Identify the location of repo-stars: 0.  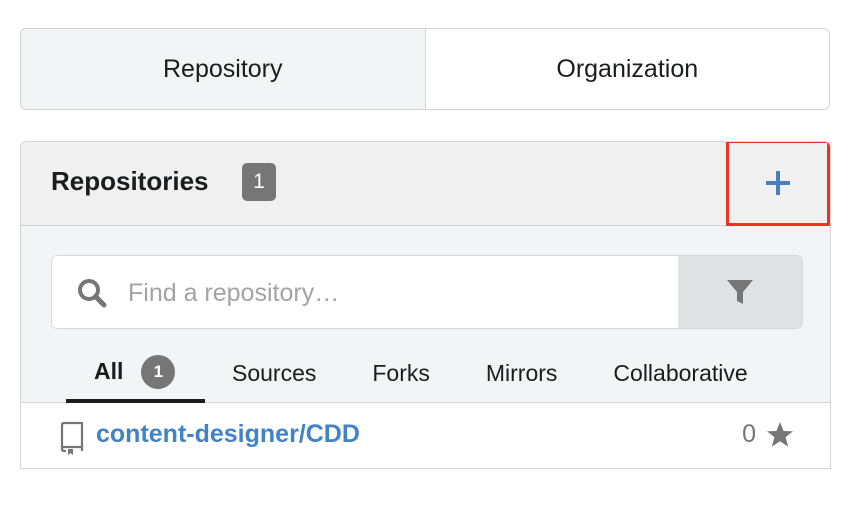
(768, 434).